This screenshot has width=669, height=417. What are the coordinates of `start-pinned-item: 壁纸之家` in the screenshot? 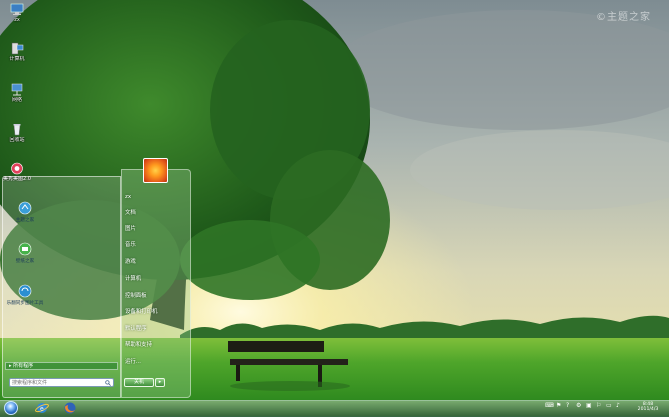 It's located at (25, 253).